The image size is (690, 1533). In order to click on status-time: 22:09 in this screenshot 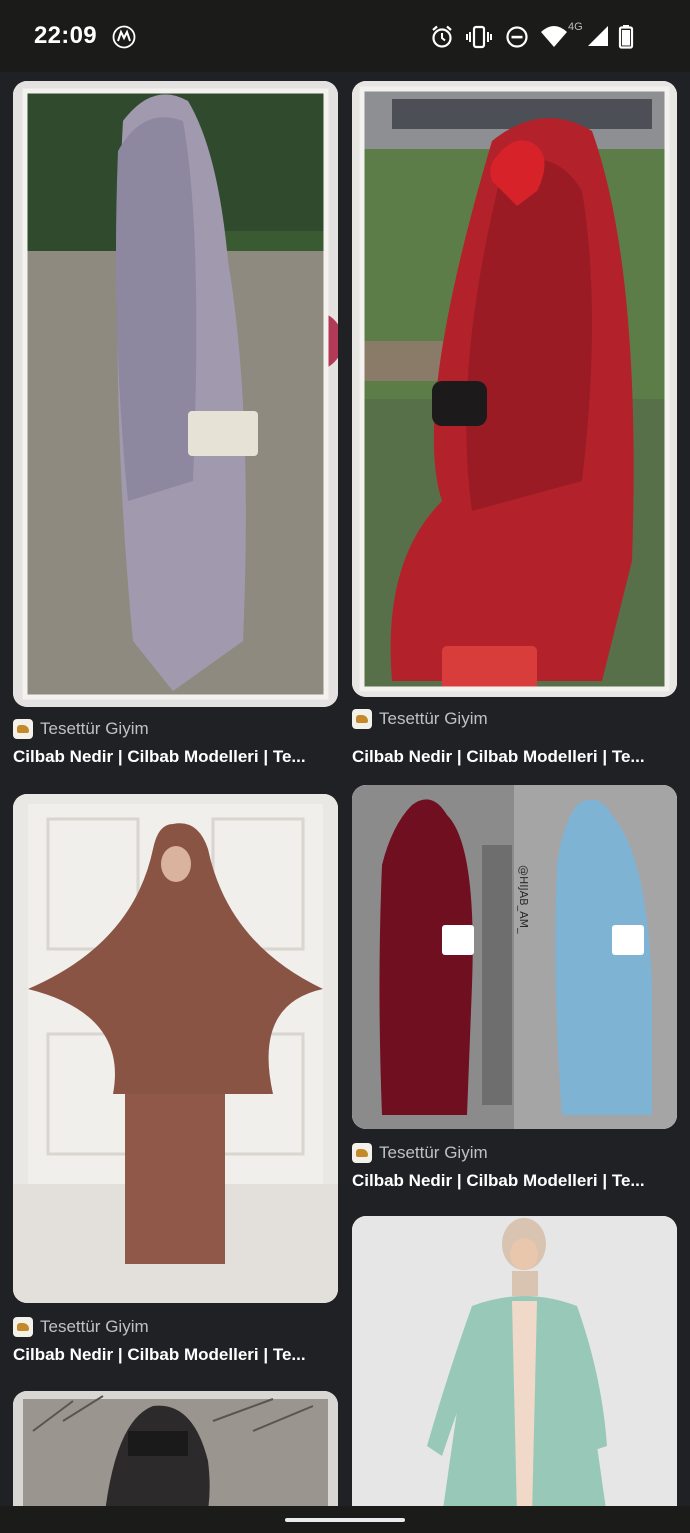, I will do `click(65, 35)`.